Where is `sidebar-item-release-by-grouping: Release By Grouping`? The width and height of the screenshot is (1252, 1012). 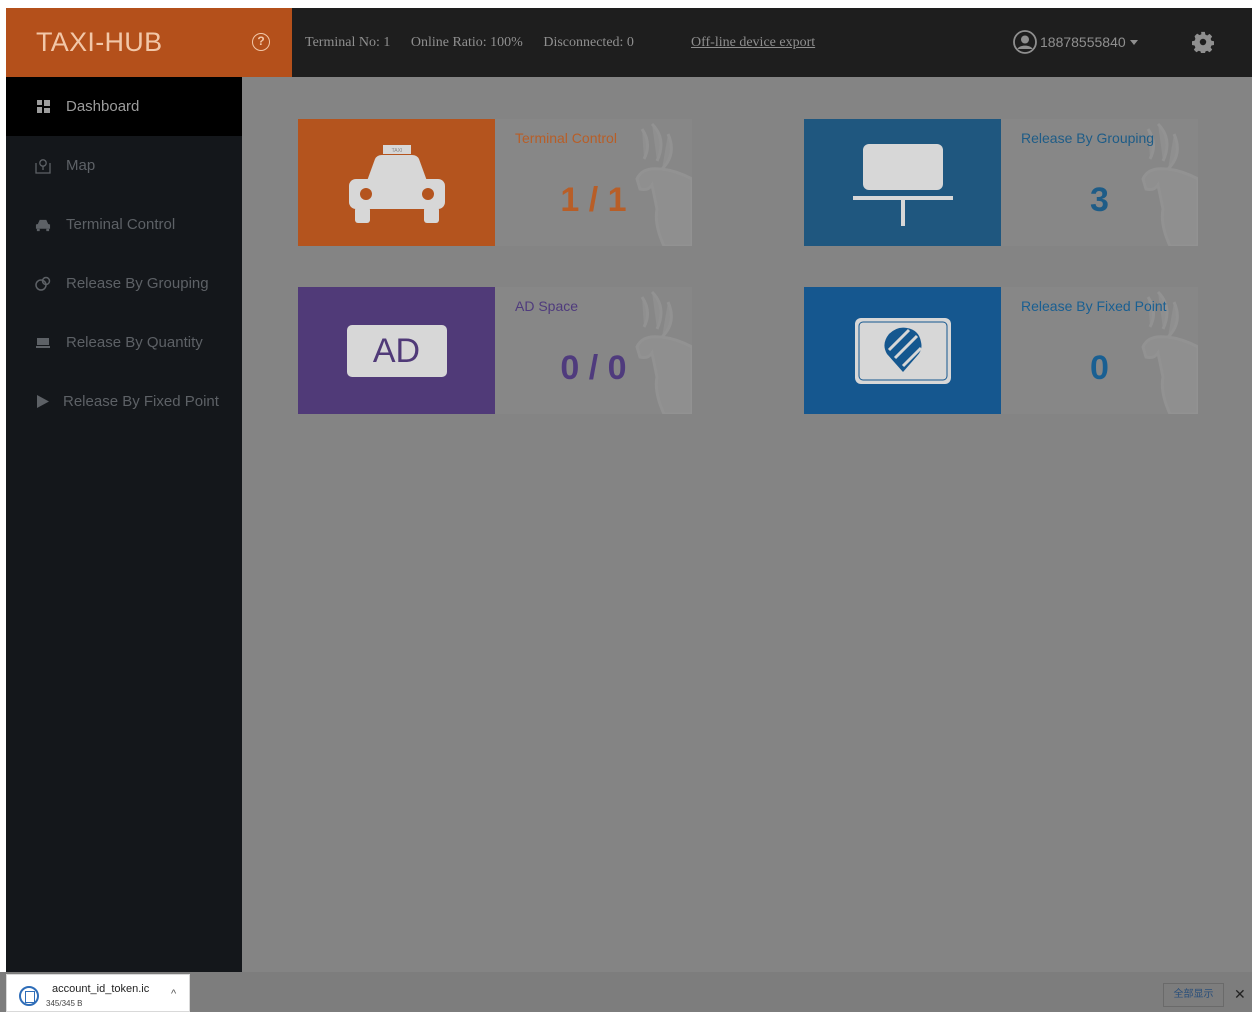 sidebar-item-release-by-grouping: Release By Grouping is located at coordinates (124, 283).